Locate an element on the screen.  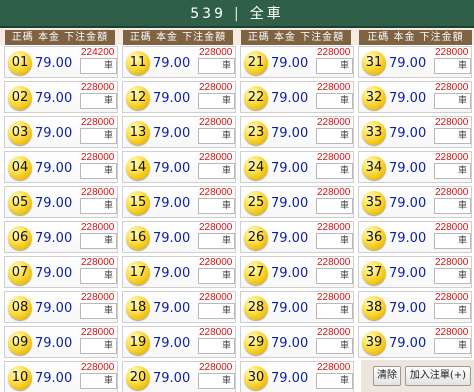
number-ball: 39 is located at coordinates (374, 343).